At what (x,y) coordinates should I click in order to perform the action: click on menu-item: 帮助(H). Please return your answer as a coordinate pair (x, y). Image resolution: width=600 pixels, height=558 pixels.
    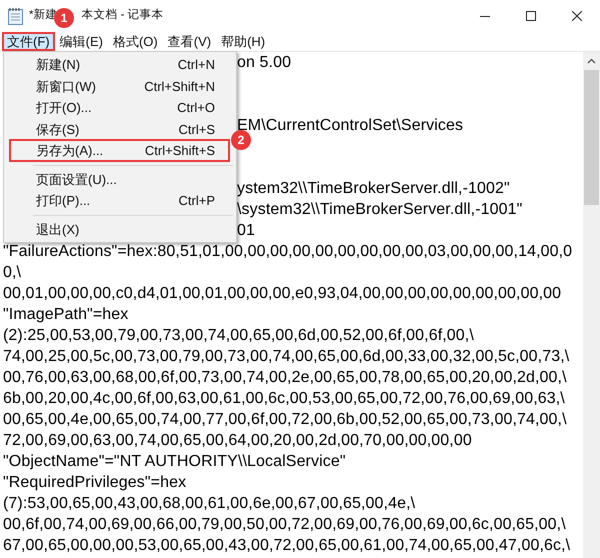
    Looking at the image, I should click on (243, 41).